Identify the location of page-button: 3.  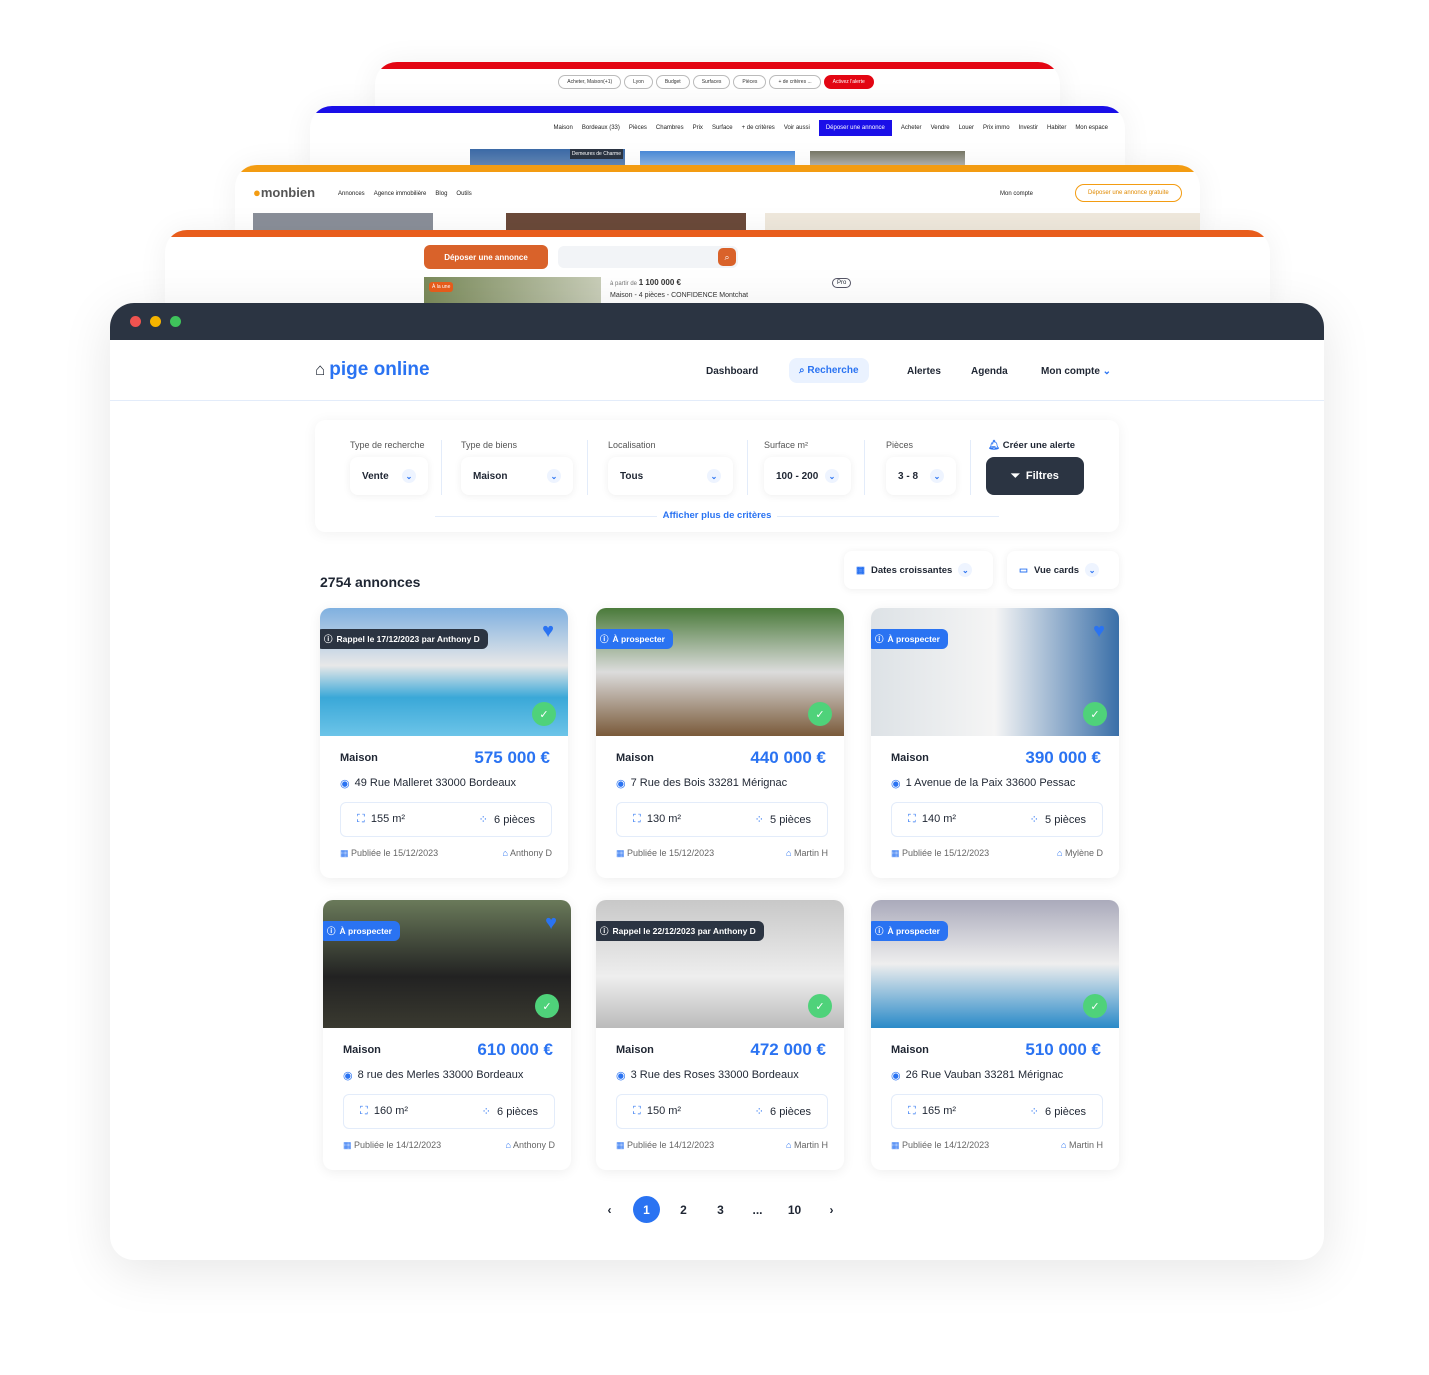
(720, 1209).